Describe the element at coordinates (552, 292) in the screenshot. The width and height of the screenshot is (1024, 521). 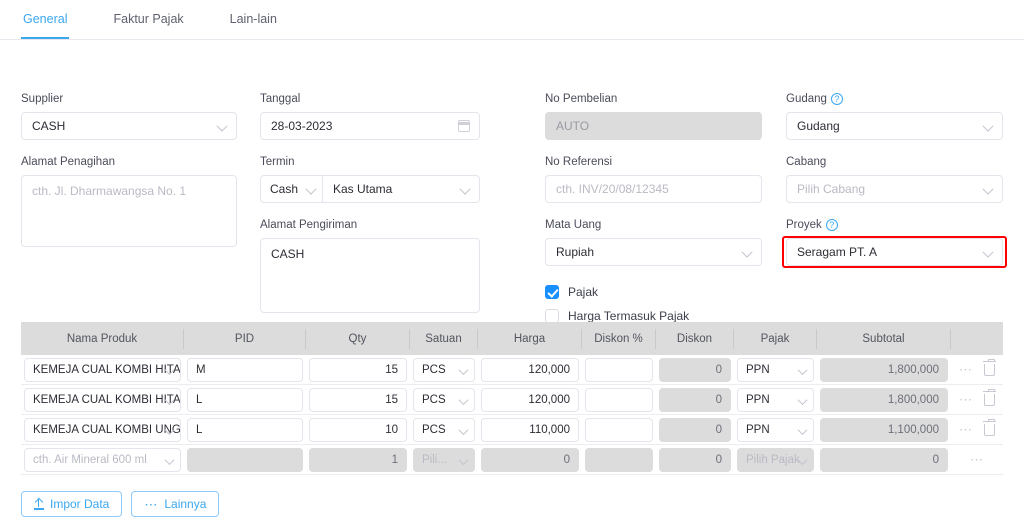
I see `pajak-checkbox` at that location.